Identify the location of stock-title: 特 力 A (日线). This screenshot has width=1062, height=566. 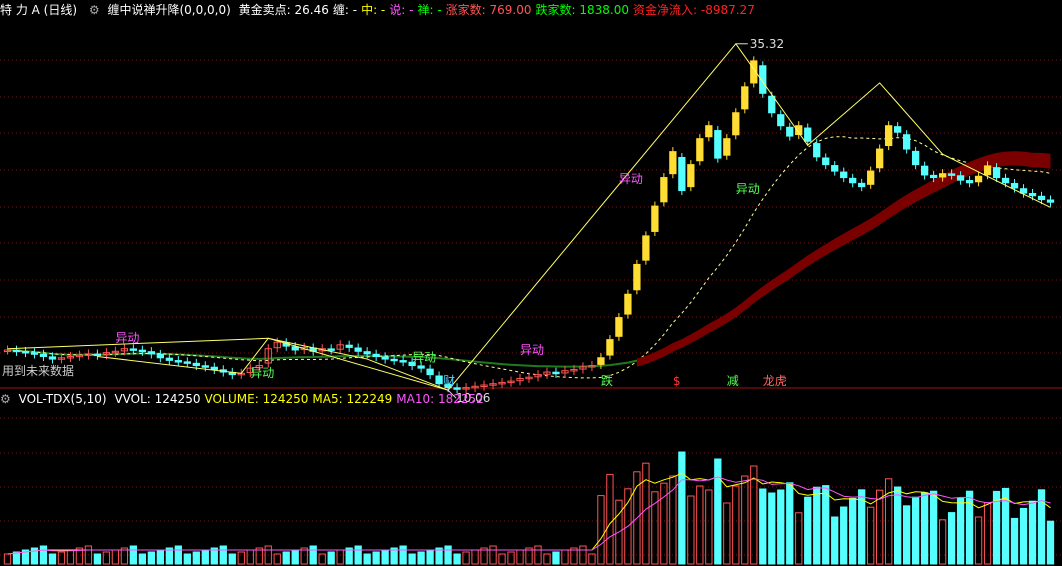
(38, 10).